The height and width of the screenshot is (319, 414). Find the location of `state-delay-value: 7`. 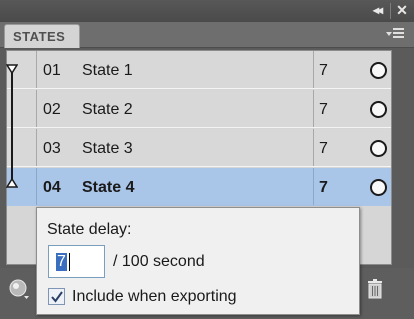

state-delay-value: 7 is located at coordinates (61, 262).